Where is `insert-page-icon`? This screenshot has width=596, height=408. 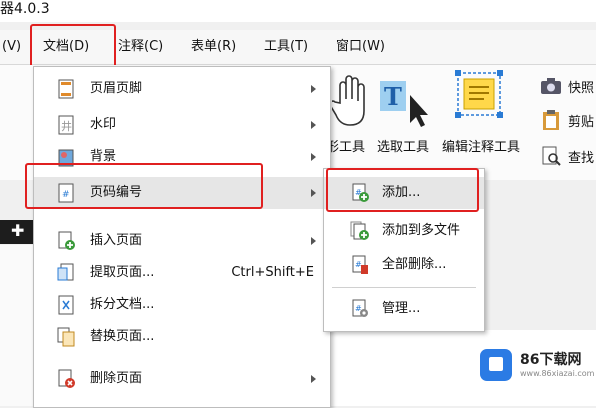
insert-page-icon is located at coordinates (66, 240).